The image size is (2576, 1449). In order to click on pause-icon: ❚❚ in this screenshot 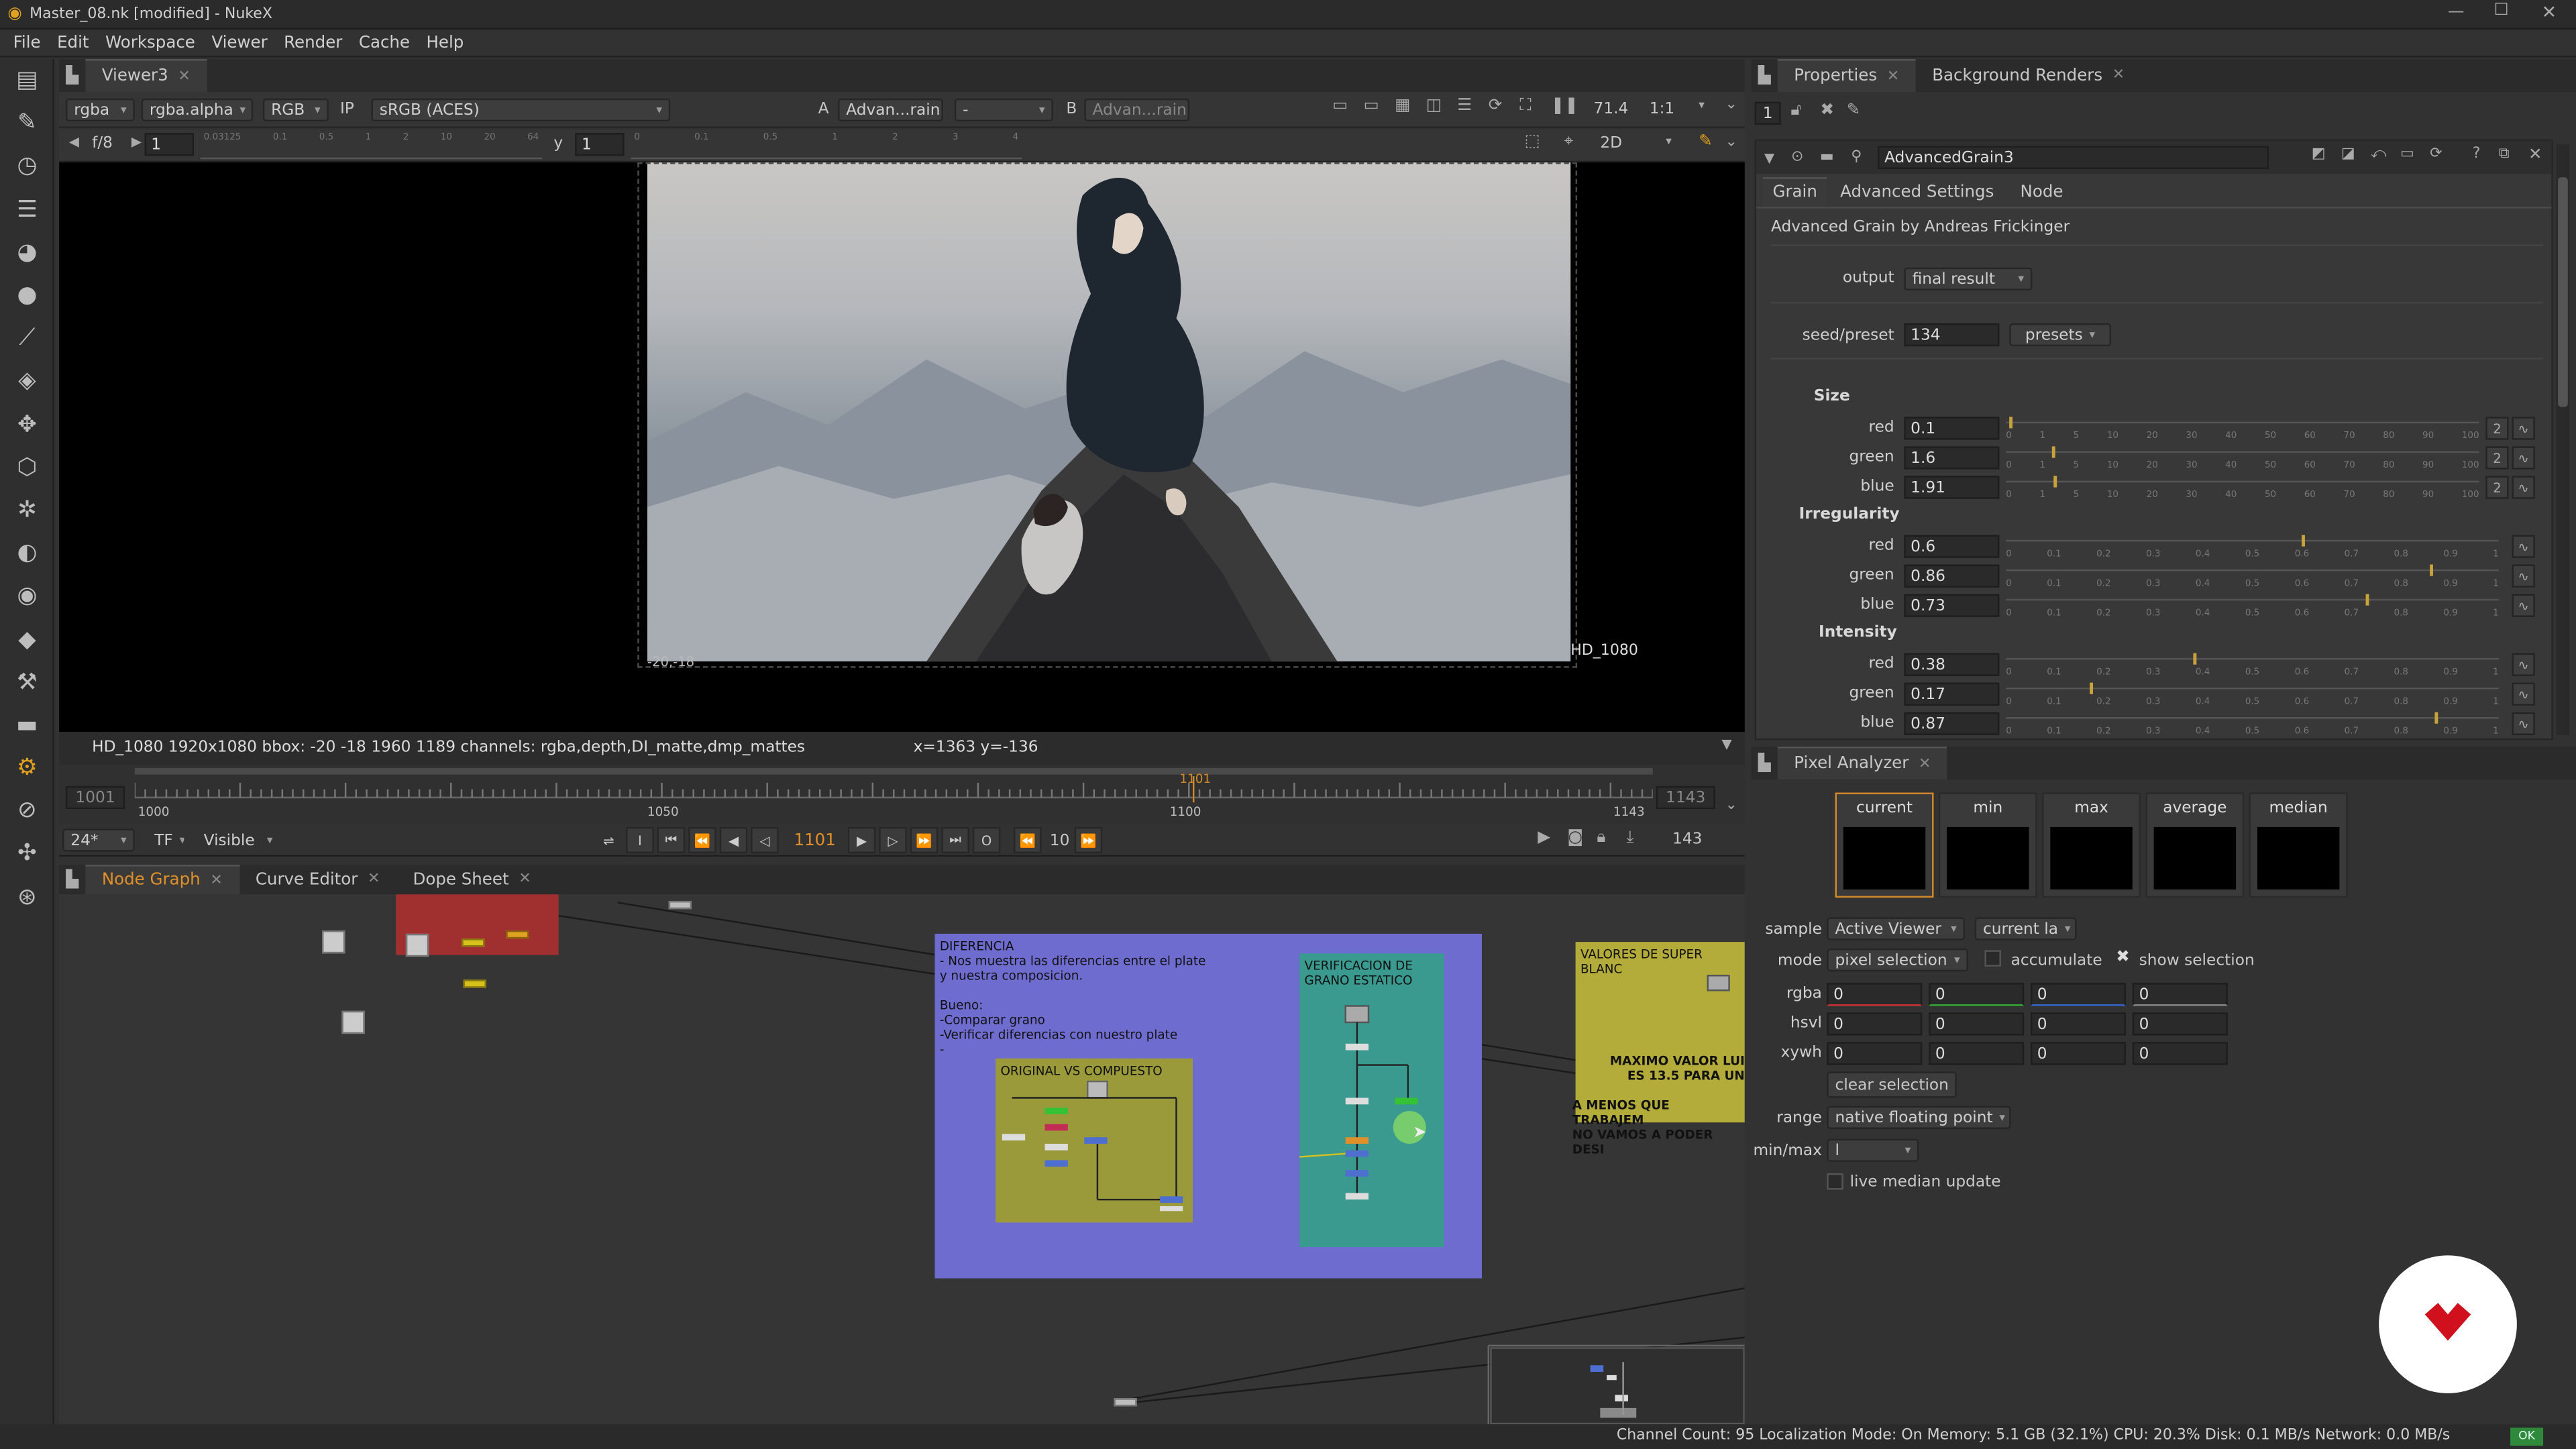, I will do `click(1564, 106)`.